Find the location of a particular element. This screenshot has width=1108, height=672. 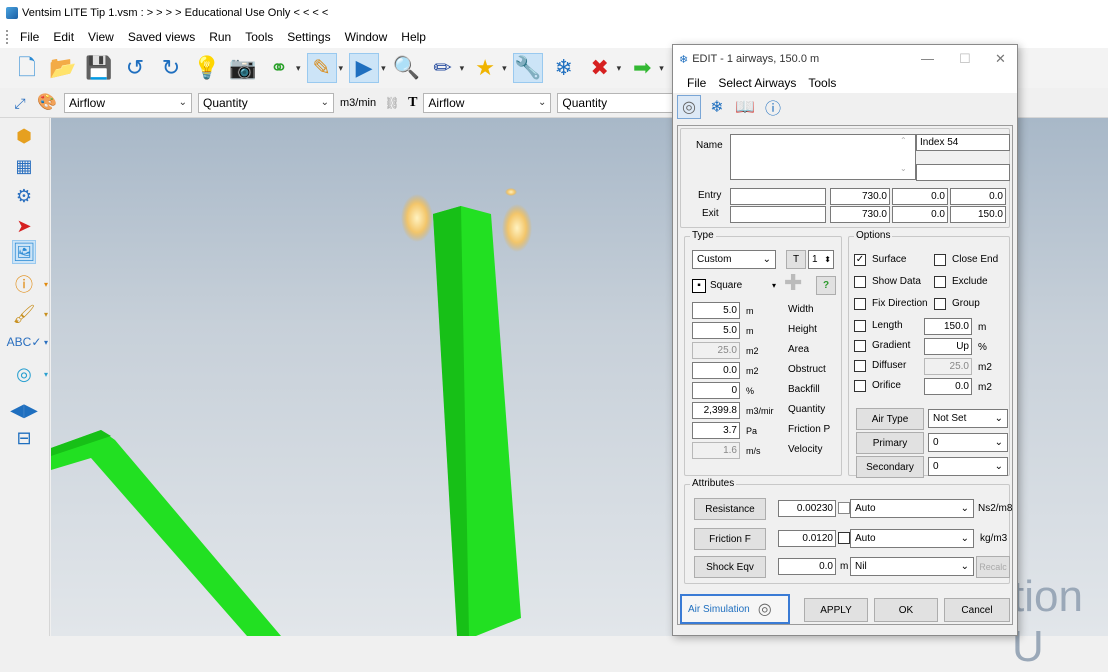

undo-icon: ↺ is located at coordinates (135, 68).